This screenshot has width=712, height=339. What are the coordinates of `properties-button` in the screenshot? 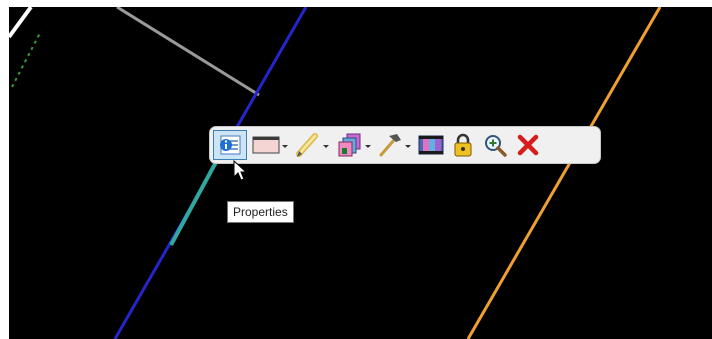 It's located at (230, 145).